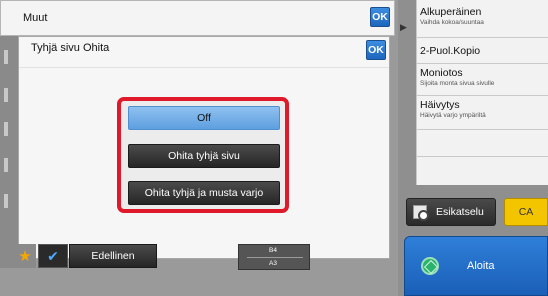 The image size is (548, 296). I want to click on left-side-strip, so click(9, 152).